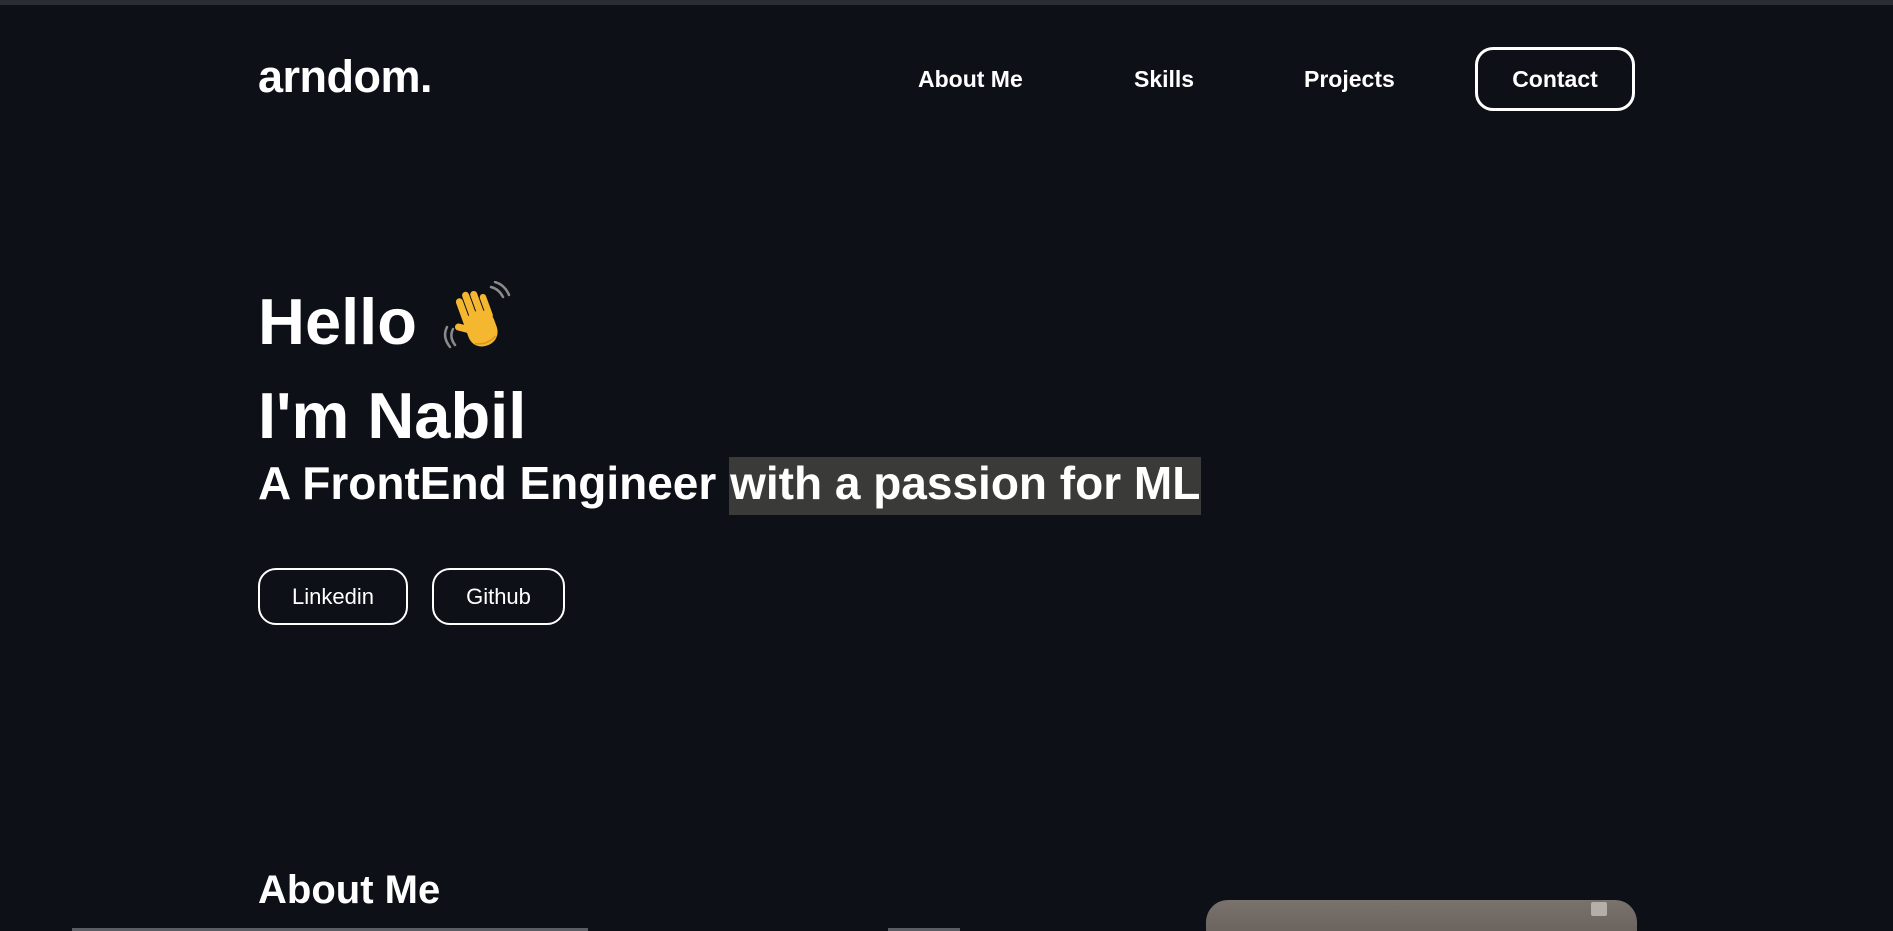  Describe the element at coordinates (479, 320) in the screenshot. I see `waving-hand-icon` at that location.